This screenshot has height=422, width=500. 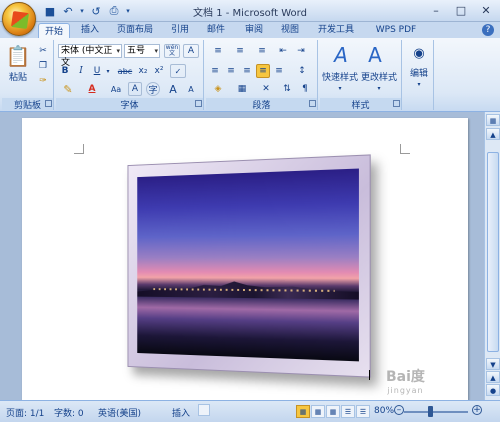 I want to click on character-border-button: A, so click(x=191, y=51).